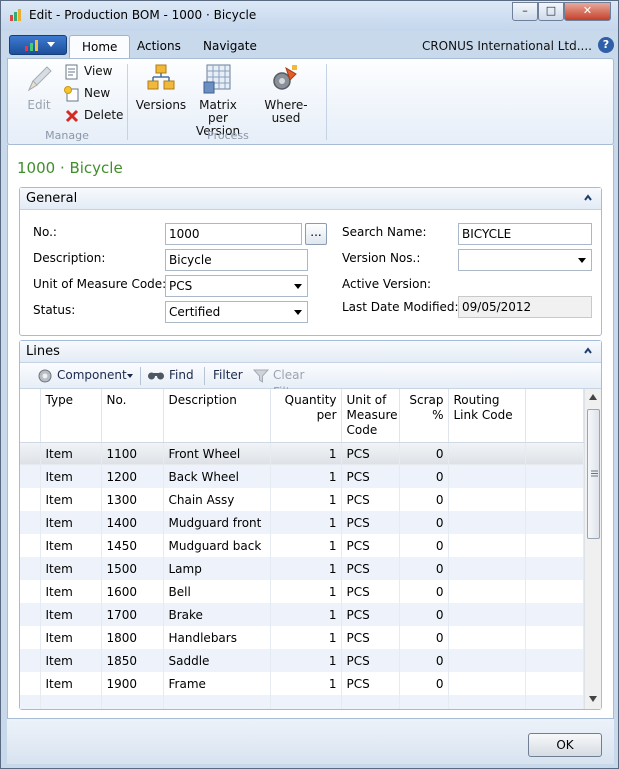 The width and height of the screenshot is (619, 769). Describe the element at coordinates (217, 614) in the screenshot. I see `cell-description: Brake` at that location.